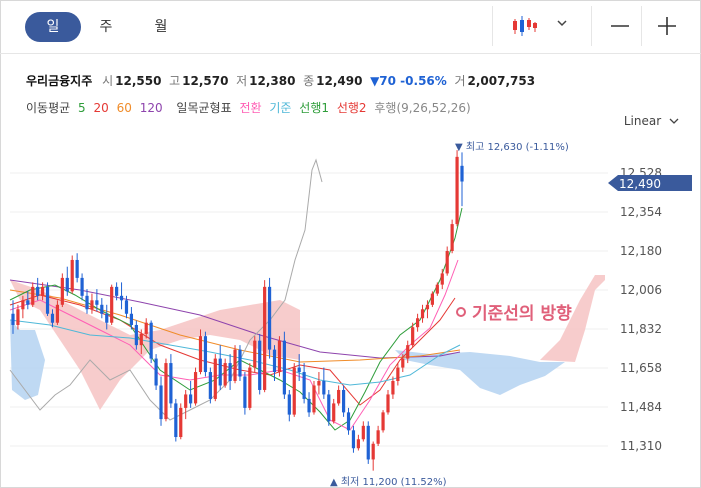  What do you see at coordinates (250, 108) in the screenshot?
I see `conversion-line-label: 전환` at bounding box center [250, 108].